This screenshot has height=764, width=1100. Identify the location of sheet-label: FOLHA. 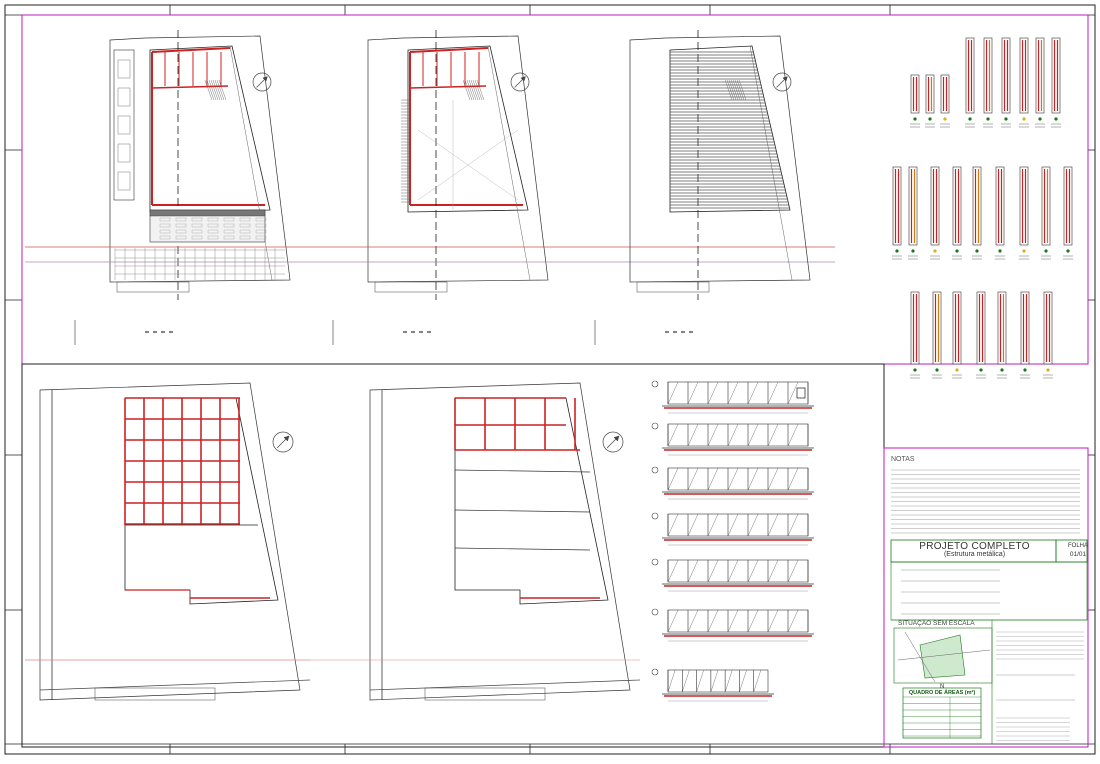
(1077, 546).